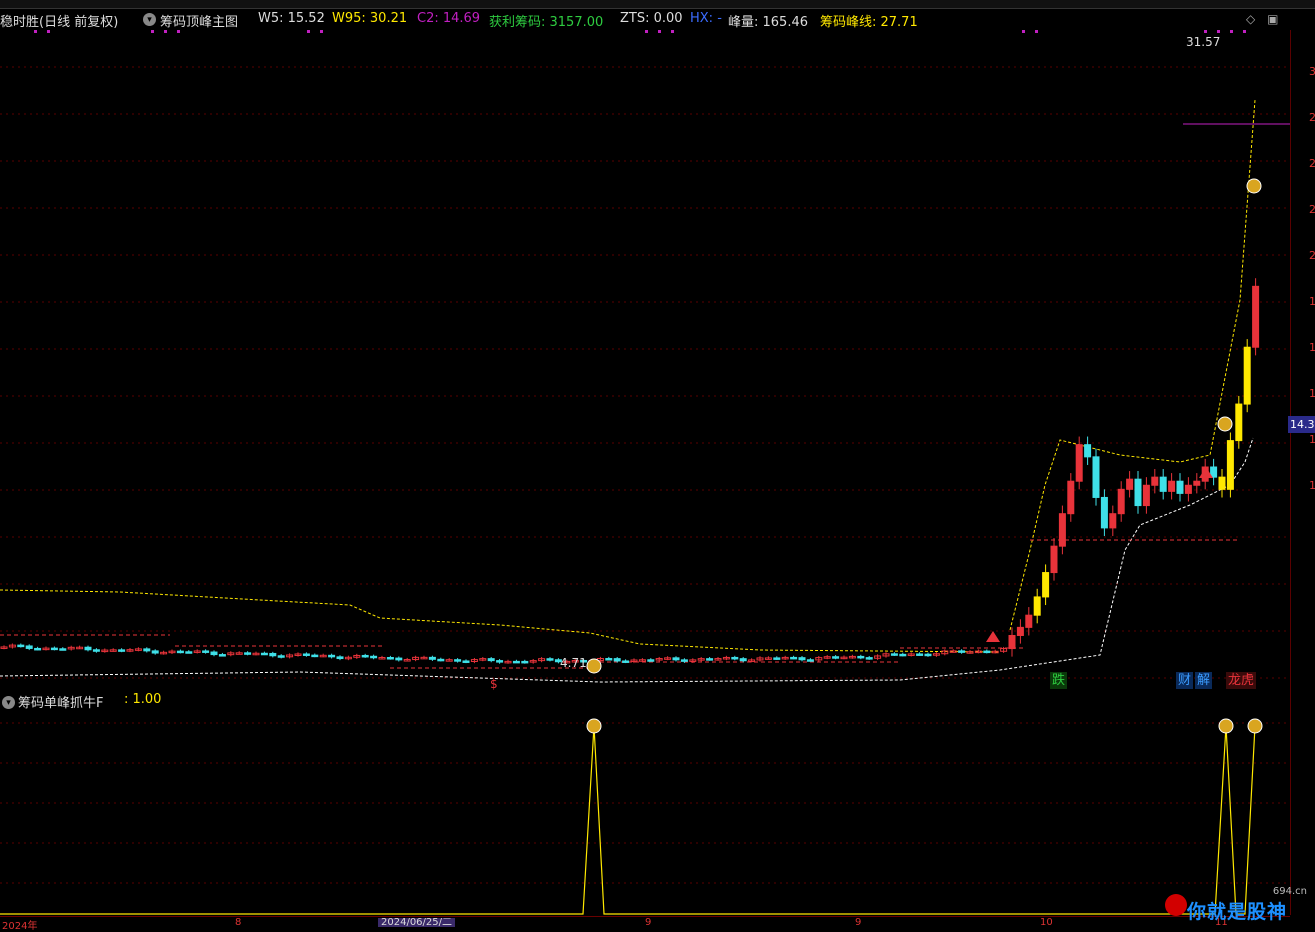 The width and height of the screenshot is (1315, 932). I want to click on stock-title: 稳时胜(日线 前复权), so click(59, 22).